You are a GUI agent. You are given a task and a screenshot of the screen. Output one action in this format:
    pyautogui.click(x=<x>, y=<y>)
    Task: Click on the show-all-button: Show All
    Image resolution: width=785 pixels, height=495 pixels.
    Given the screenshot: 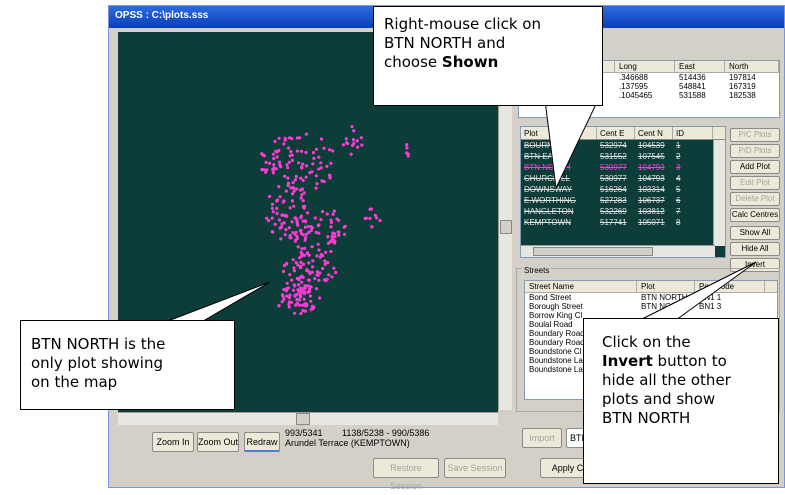 What is the action you would take?
    pyautogui.click(x=755, y=233)
    